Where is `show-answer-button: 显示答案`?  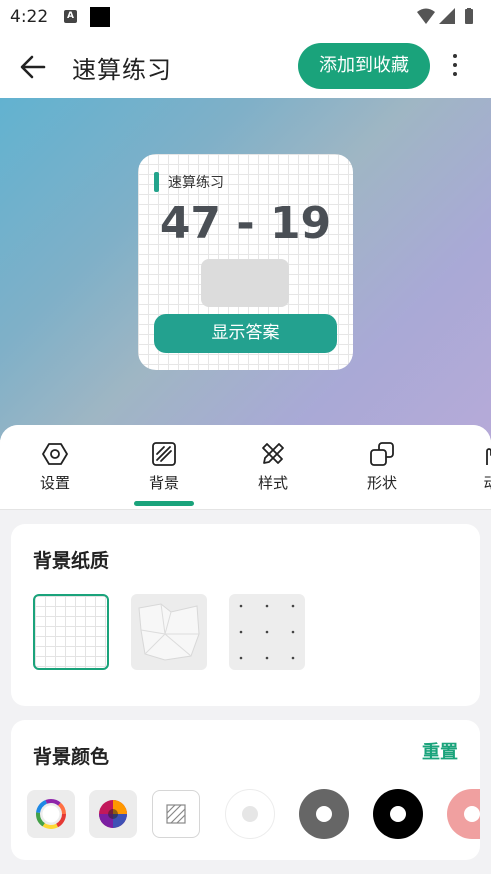
show-answer-button: 显示答案 is located at coordinates (245, 333).